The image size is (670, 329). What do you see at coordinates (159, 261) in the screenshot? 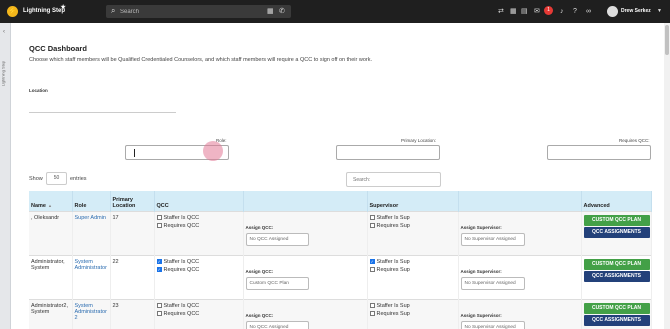
I see `staffer-is-qcc-checkbox: ✓` at bounding box center [159, 261].